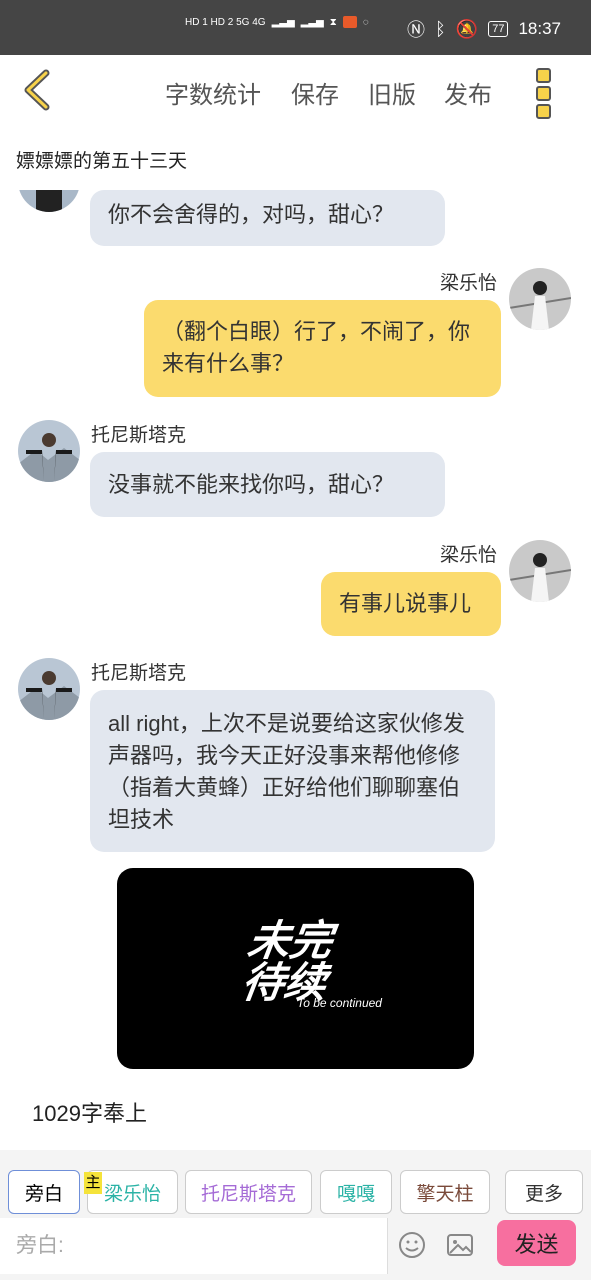 The height and width of the screenshot is (1280, 591). I want to click on page-title: 嫖嫖嫖的第五十三天, so click(102, 161).